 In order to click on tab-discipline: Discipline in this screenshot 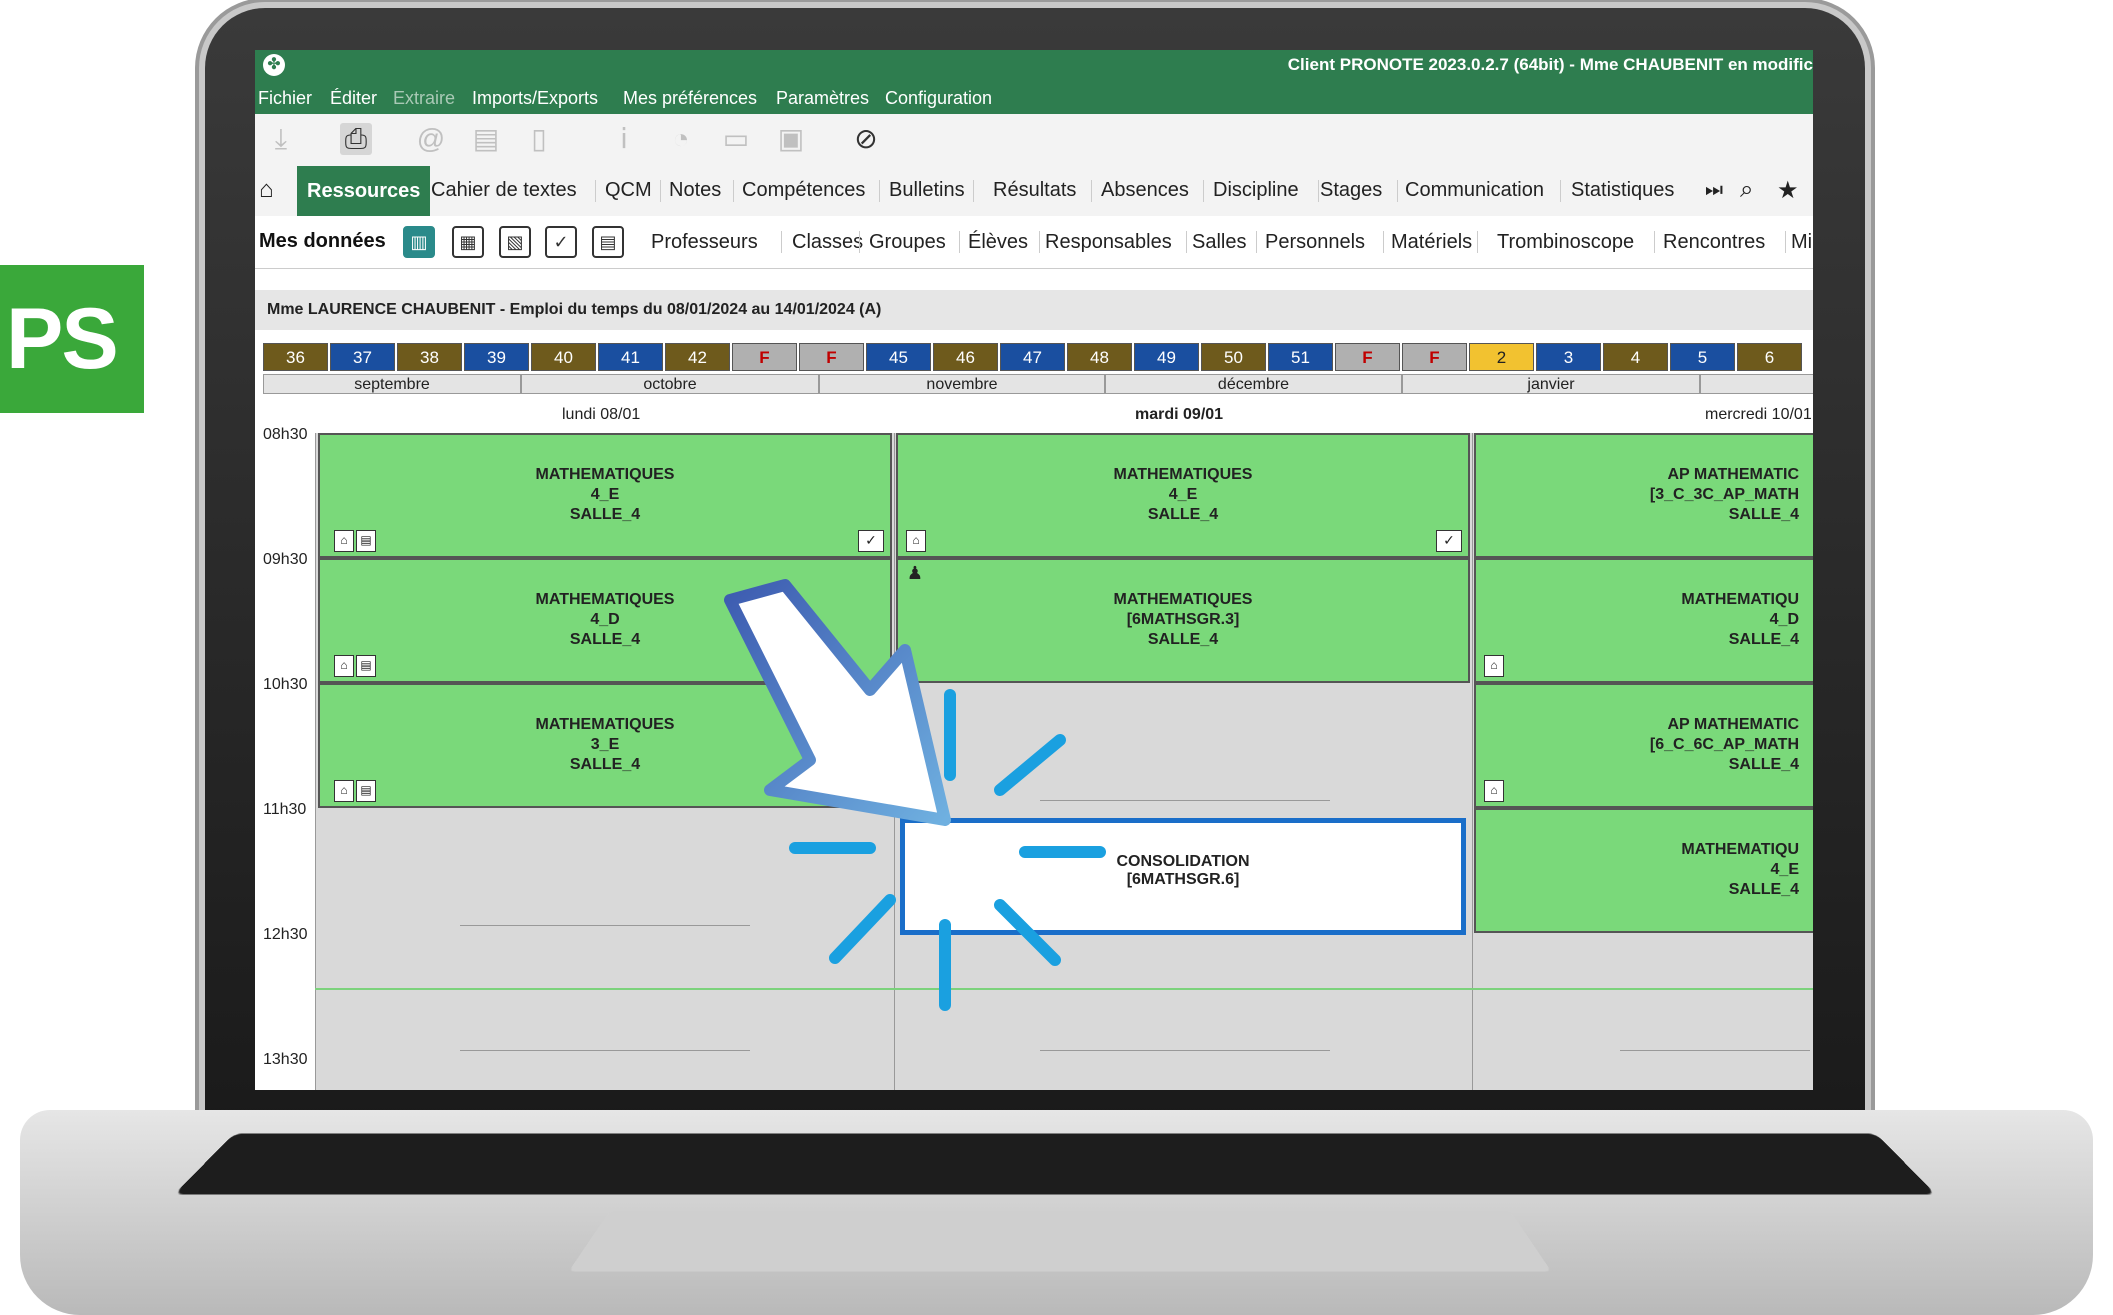, I will do `click(1256, 190)`.